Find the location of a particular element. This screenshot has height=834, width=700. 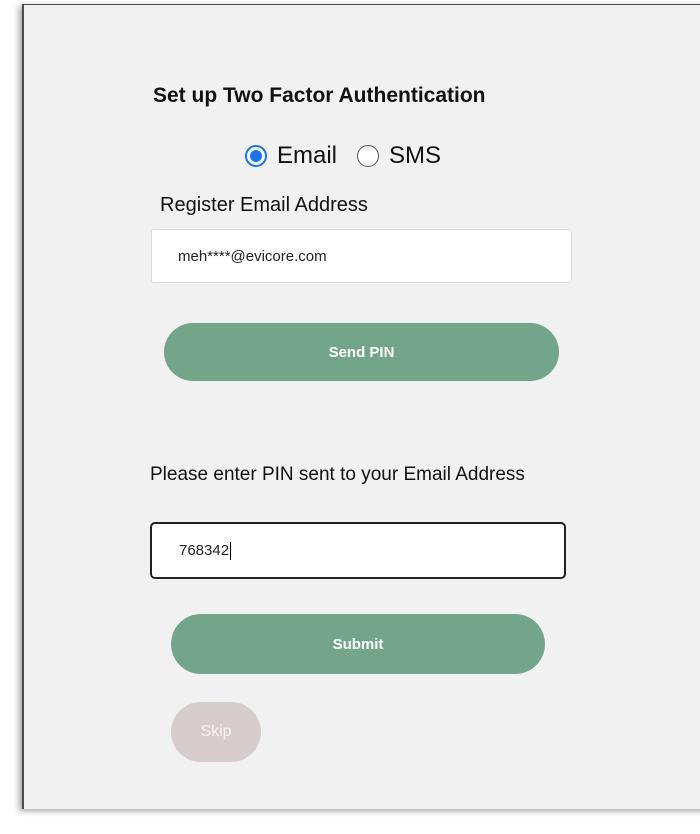

radio-option-email: Email is located at coordinates (291, 156).